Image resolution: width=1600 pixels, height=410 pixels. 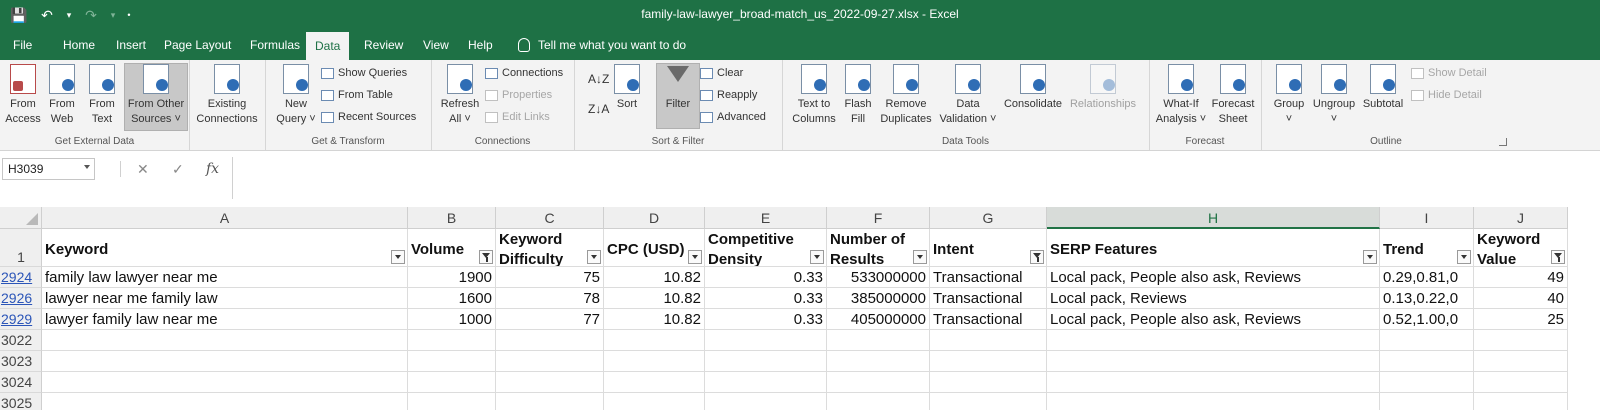 I want to click on table-cell: Local pack, Reviews, so click(x=1213, y=298).